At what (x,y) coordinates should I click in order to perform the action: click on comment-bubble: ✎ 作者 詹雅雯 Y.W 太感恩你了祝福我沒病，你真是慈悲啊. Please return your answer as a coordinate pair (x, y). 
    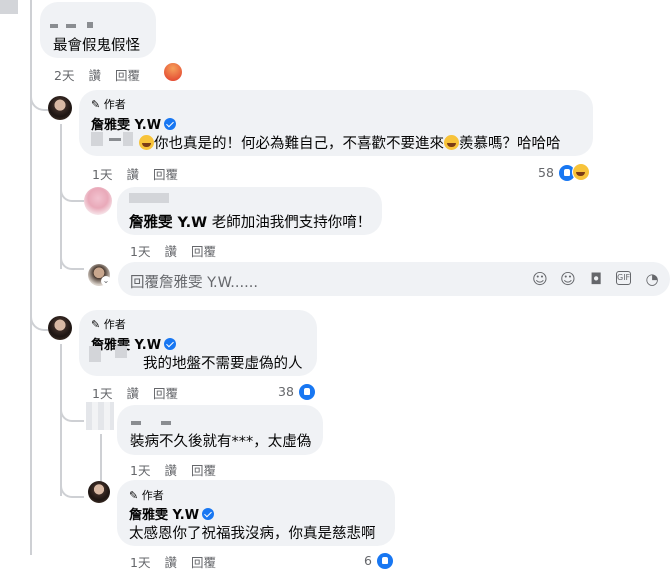
    Looking at the image, I should click on (256, 513).